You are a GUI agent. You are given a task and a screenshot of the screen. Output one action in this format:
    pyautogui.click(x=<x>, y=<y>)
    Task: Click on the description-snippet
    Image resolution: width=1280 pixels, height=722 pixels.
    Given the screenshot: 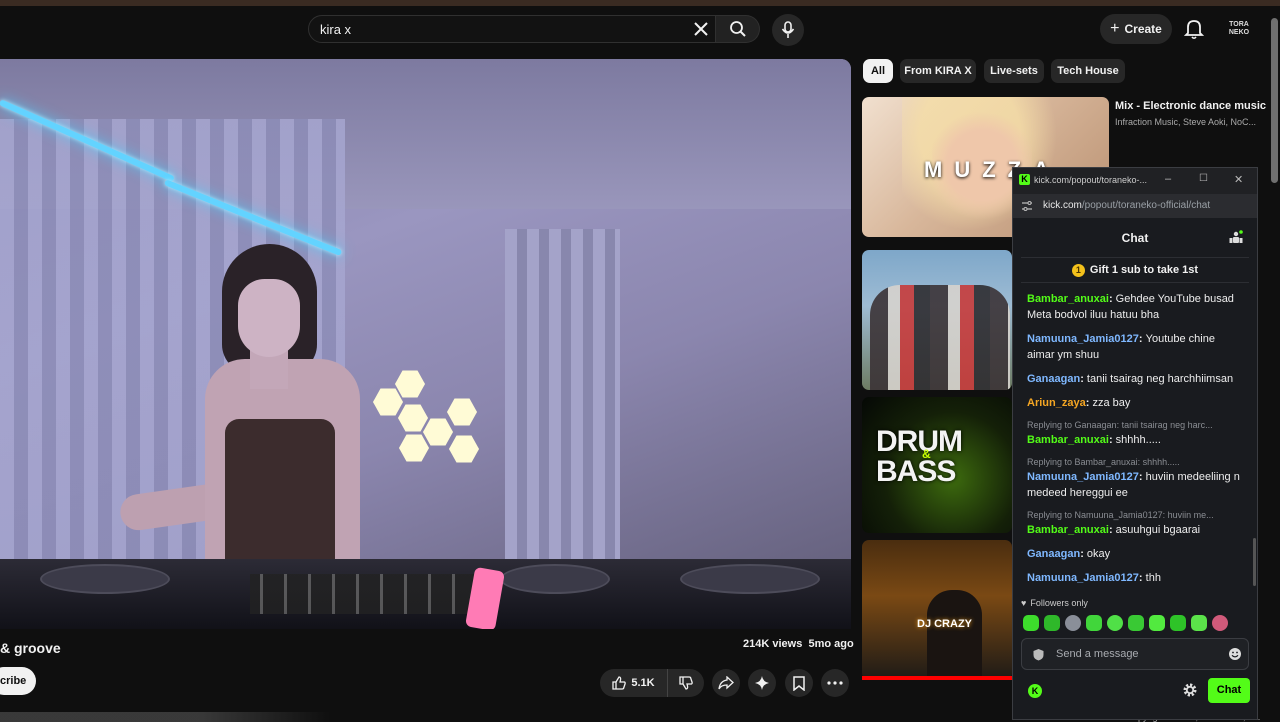 What is the action you would take?
    pyautogui.click(x=165, y=717)
    